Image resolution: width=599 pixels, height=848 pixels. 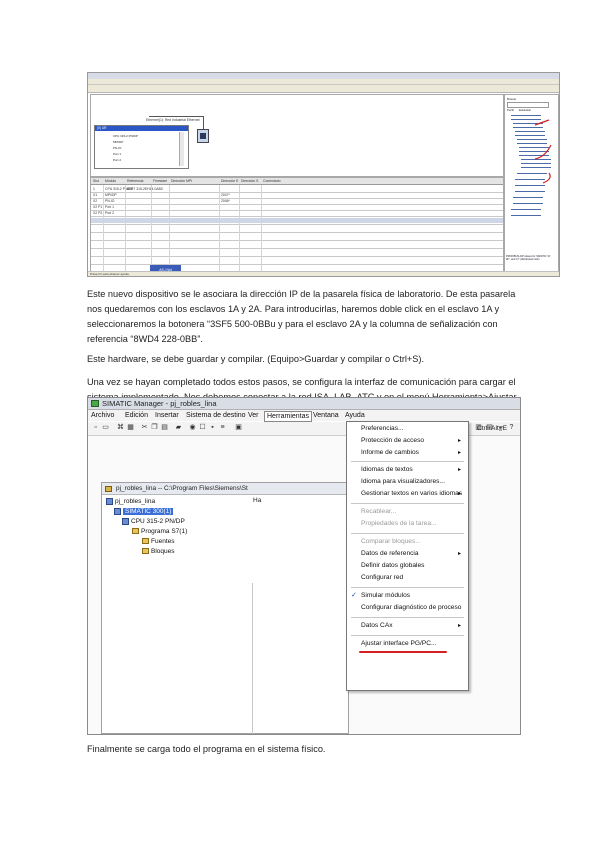 I want to click on table-cell: X2 P1, so click(x=98, y=207).